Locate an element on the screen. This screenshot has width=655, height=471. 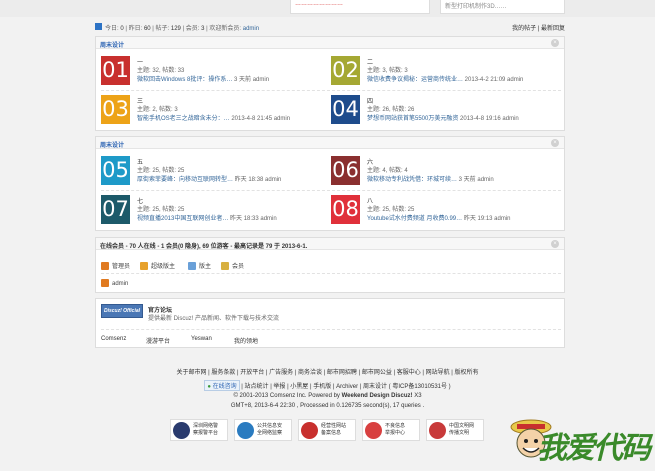
legend-super-mod: 超级版主 is located at coordinates (157, 265).